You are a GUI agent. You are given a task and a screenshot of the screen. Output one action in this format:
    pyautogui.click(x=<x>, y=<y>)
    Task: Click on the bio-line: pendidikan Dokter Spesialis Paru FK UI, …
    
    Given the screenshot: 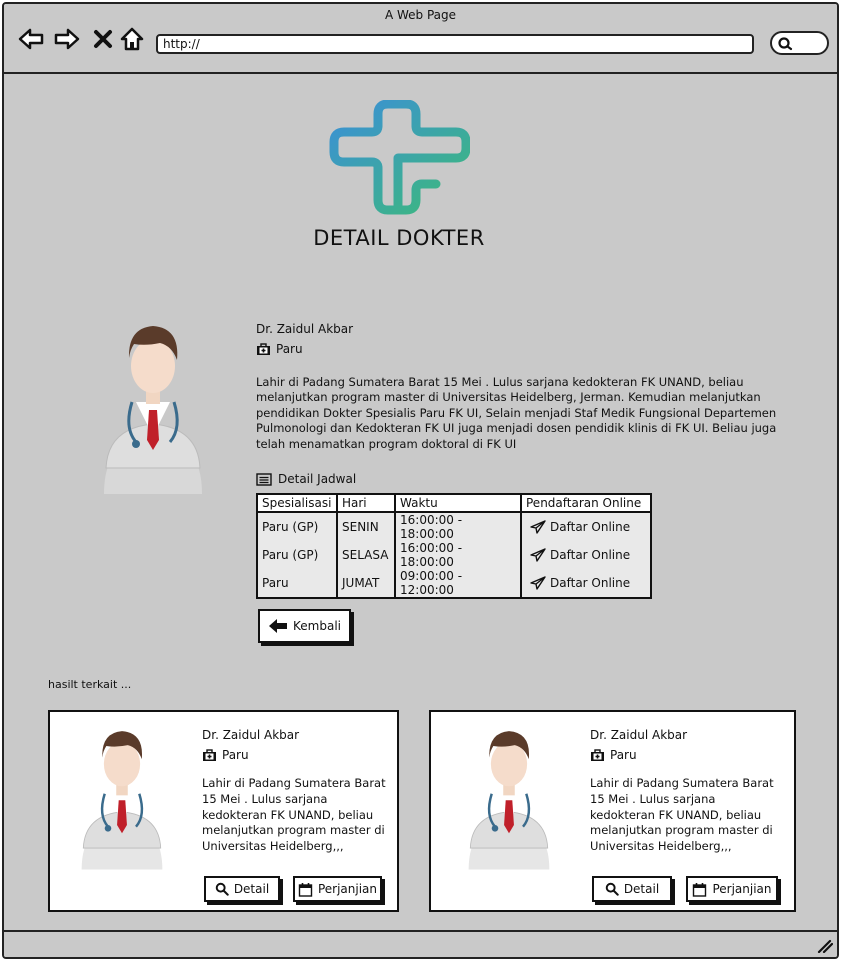 What is the action you would take?
    pyautogui.click(x=516, y=412)
    